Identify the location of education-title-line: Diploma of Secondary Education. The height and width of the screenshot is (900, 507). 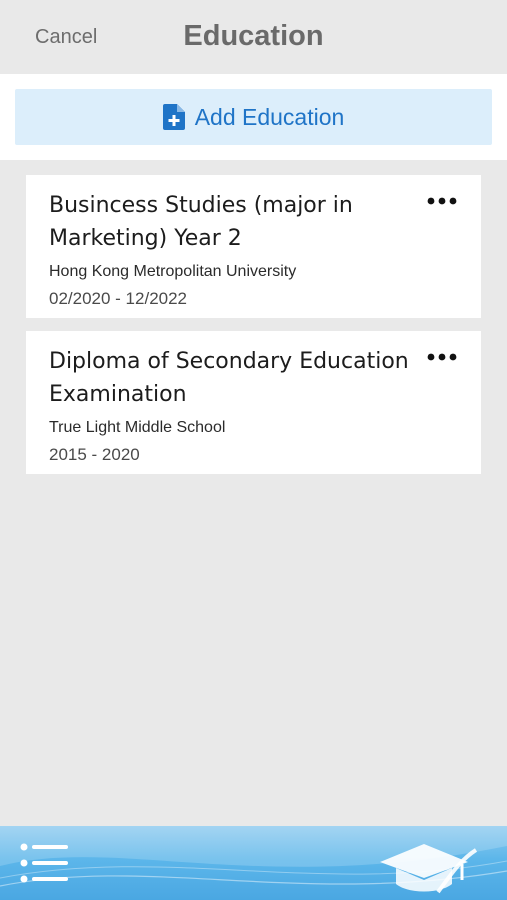
(229, 361).